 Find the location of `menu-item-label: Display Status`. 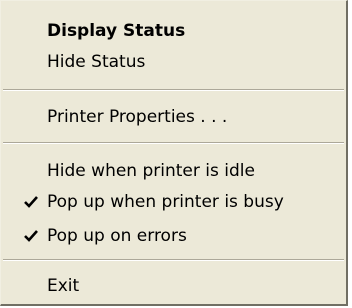

menu-item-label: Display Status is located at coordinates (116, 31).